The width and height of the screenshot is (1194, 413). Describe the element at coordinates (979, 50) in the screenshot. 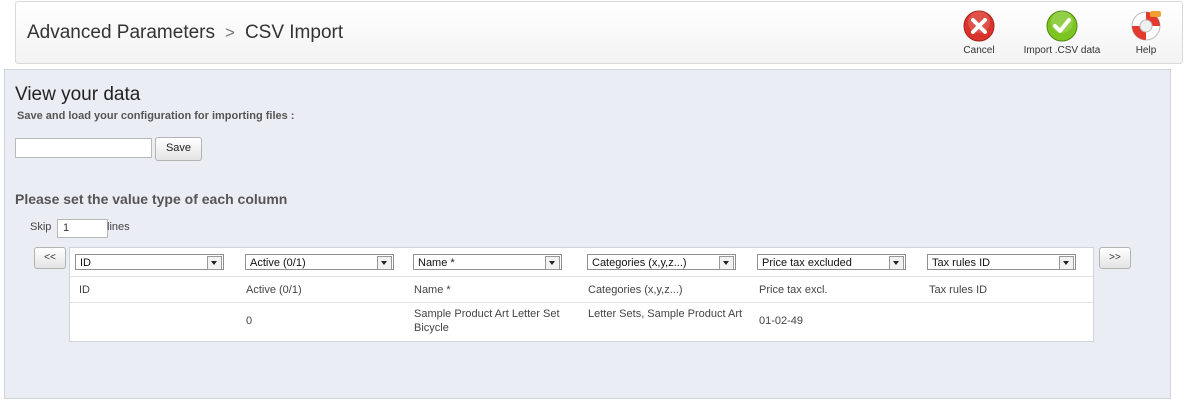

I see `cancel-label: Cancel` at that location.